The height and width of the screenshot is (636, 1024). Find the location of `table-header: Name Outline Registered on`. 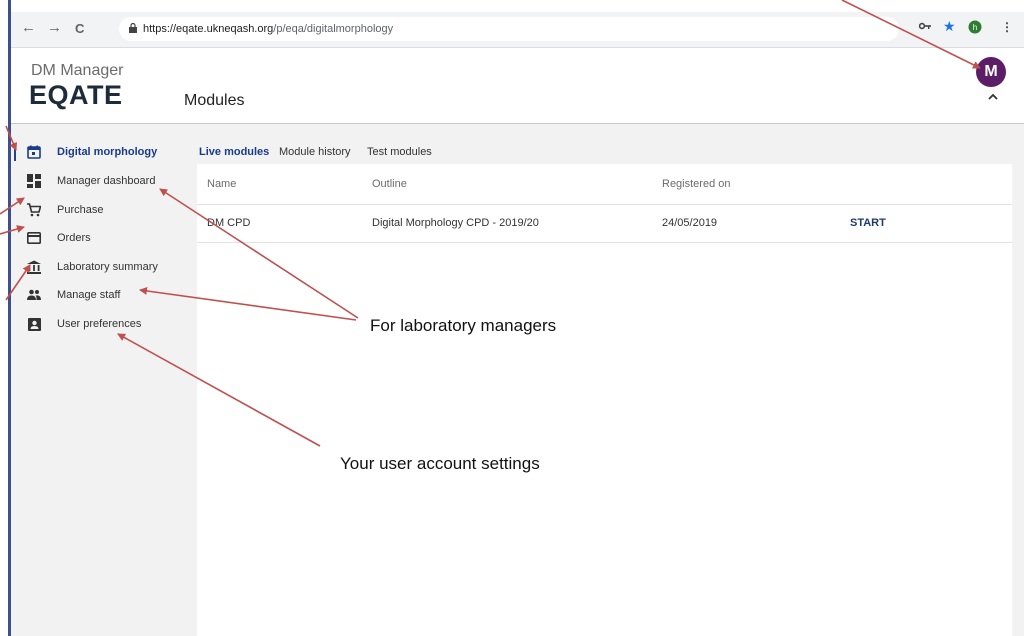

table-header: Name Outline Registered on is located at coordinates (604, 184).